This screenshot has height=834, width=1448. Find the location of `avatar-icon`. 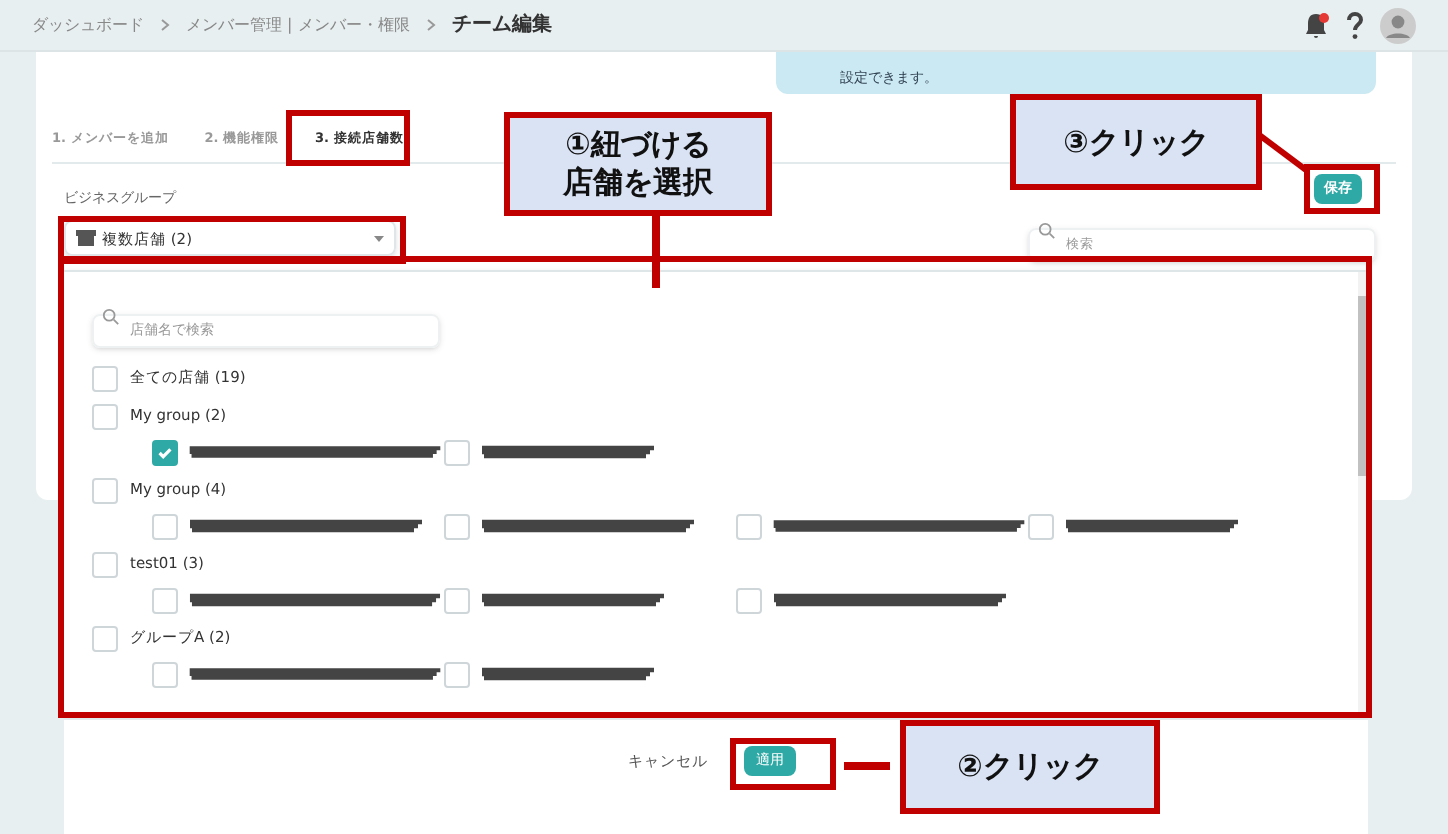

avatar-icon is located at coordinates (1398, 25).